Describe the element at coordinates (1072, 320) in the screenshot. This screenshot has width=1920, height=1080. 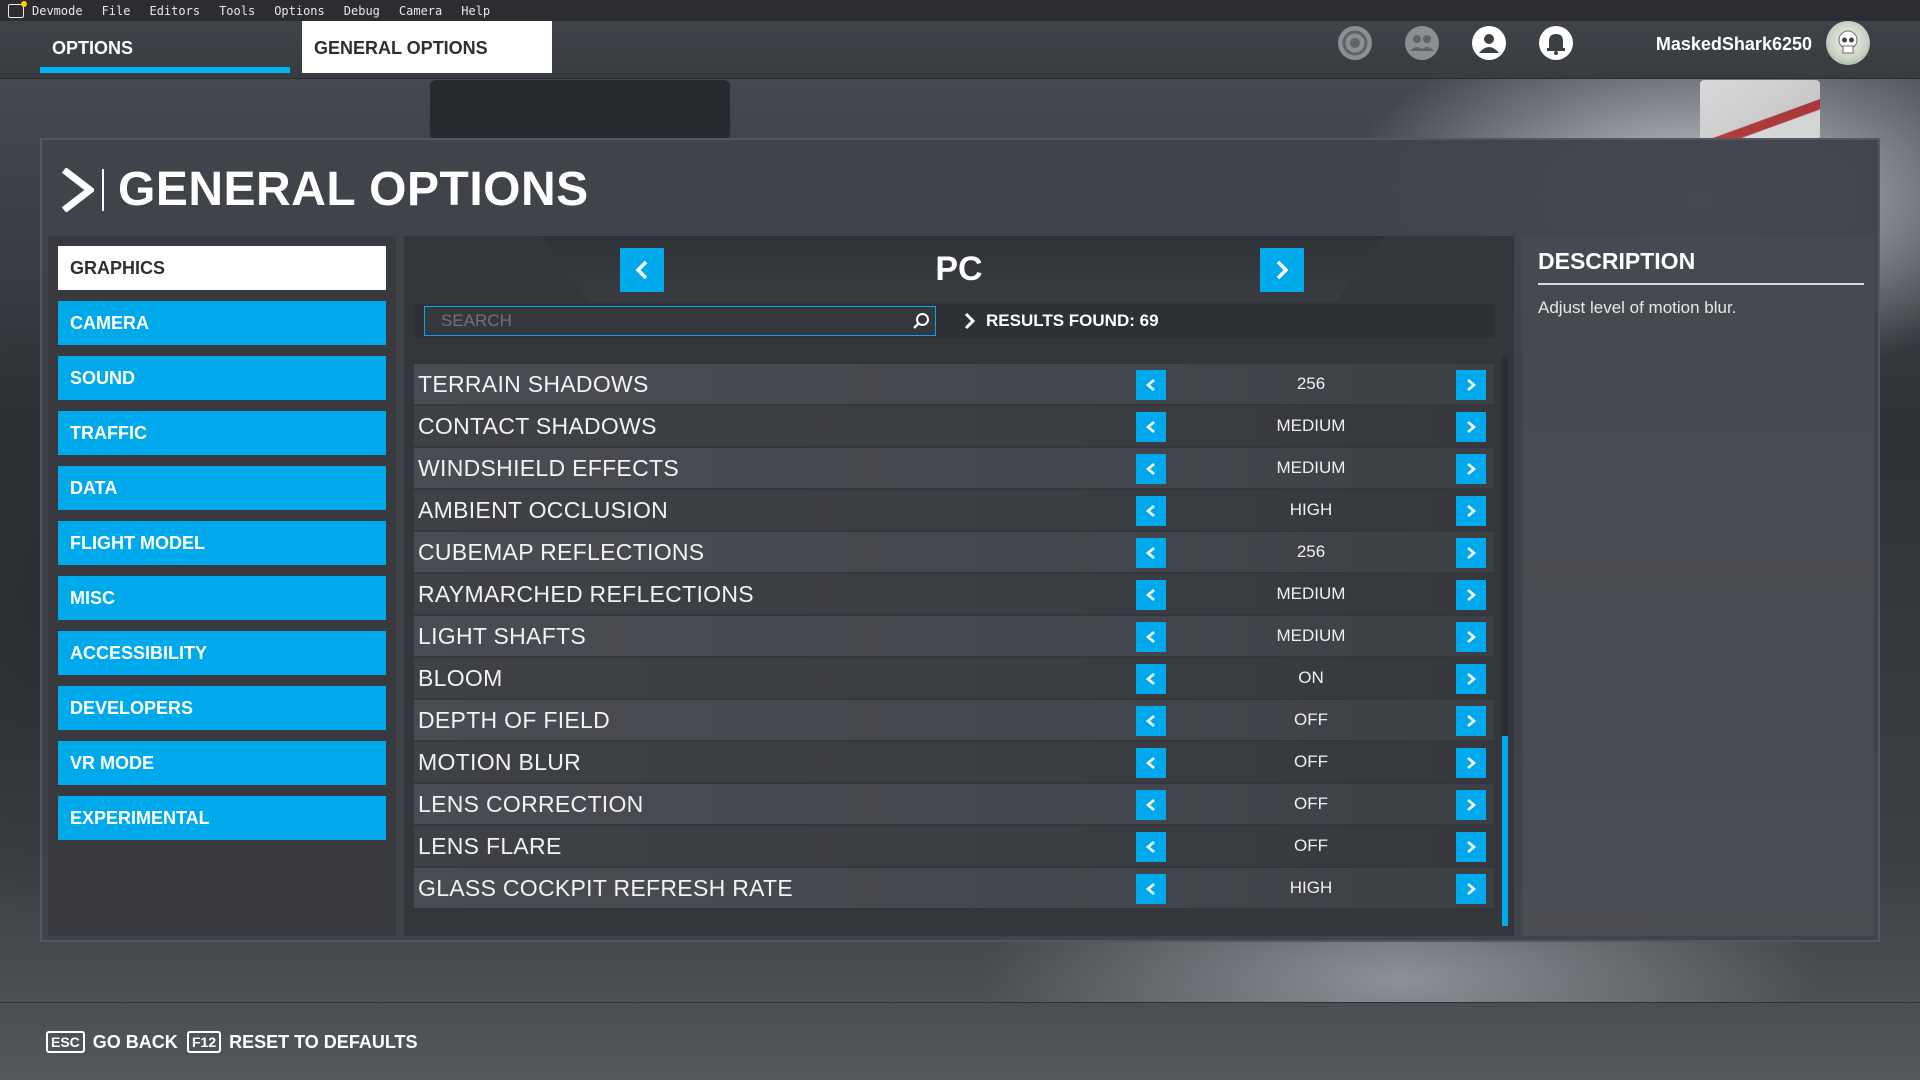
I see `results-text: RESULTS FOUND: 69` at that location.